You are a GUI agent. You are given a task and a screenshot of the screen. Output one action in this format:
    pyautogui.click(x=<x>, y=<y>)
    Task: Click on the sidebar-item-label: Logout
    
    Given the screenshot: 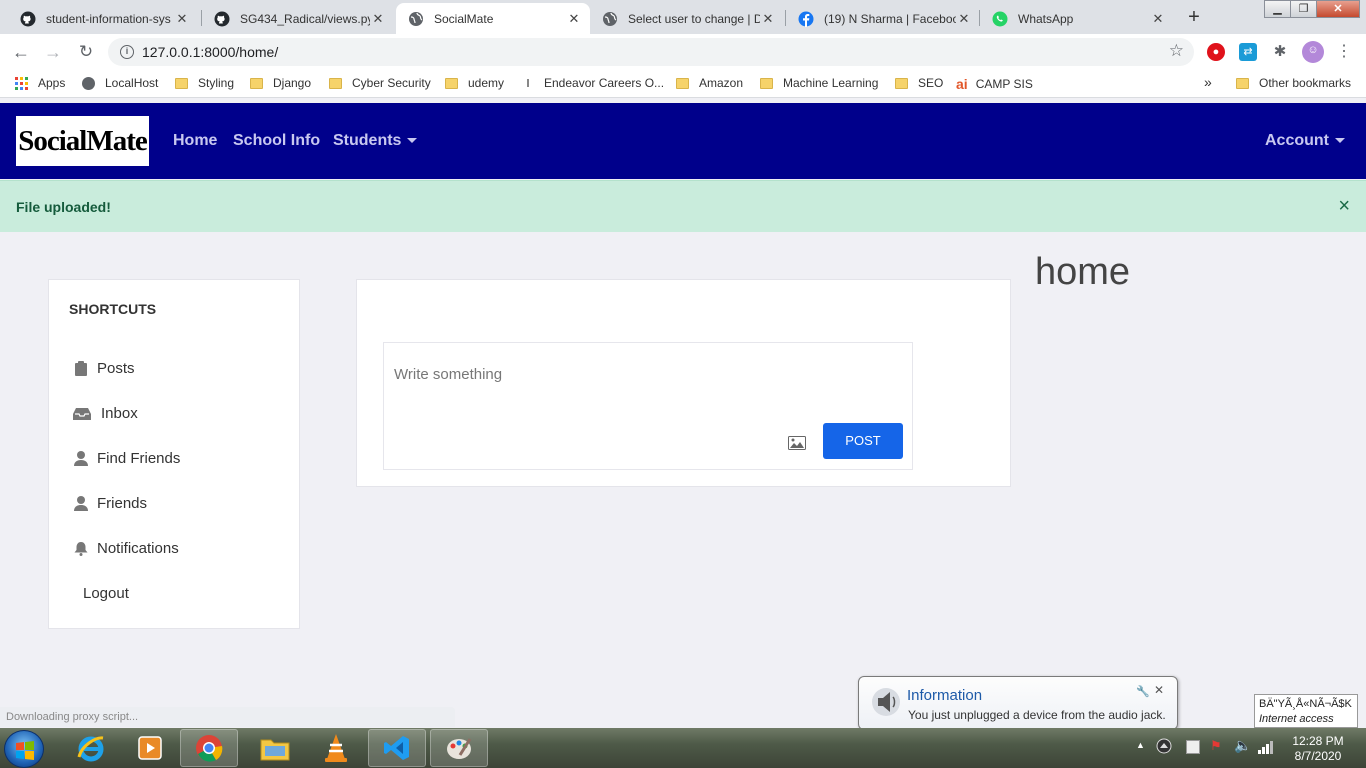 What is the action you would take?
    pyautogui.click(x=106, y=593)
    